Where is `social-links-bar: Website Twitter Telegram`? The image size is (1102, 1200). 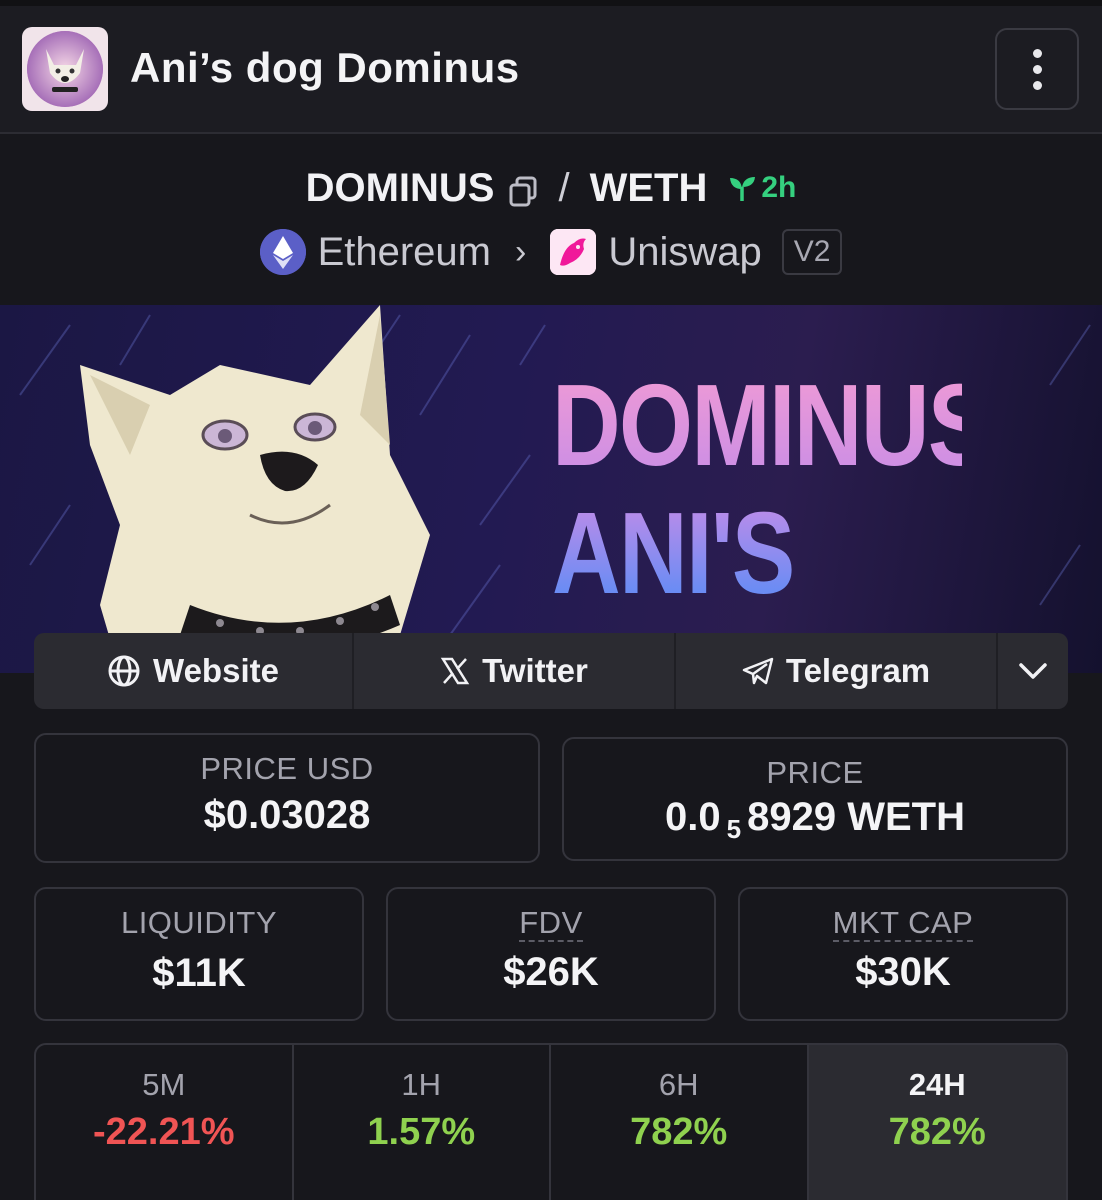
social-links-bar: Website Twitter Telegram is located at coordinates (551, 671).